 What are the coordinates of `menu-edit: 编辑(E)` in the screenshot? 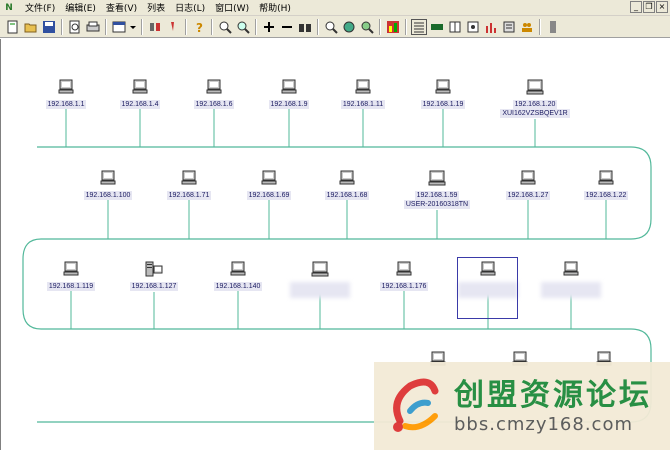 It's located at (80, 7).